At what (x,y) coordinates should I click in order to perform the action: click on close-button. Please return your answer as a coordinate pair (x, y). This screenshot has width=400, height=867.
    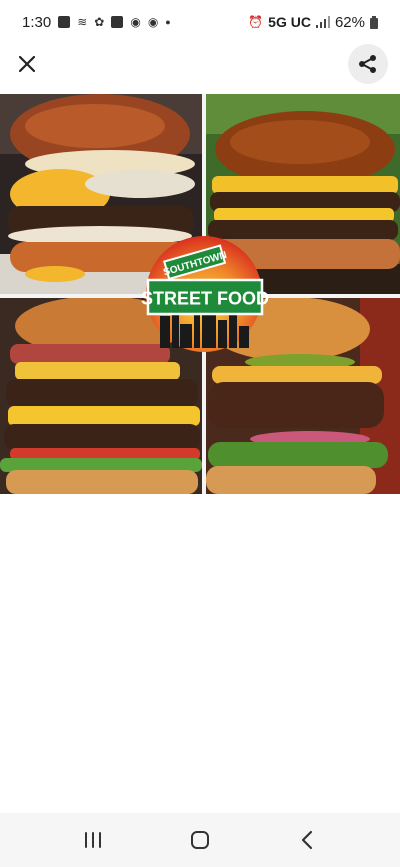
    Looking at the image, I should click on (27, 64).